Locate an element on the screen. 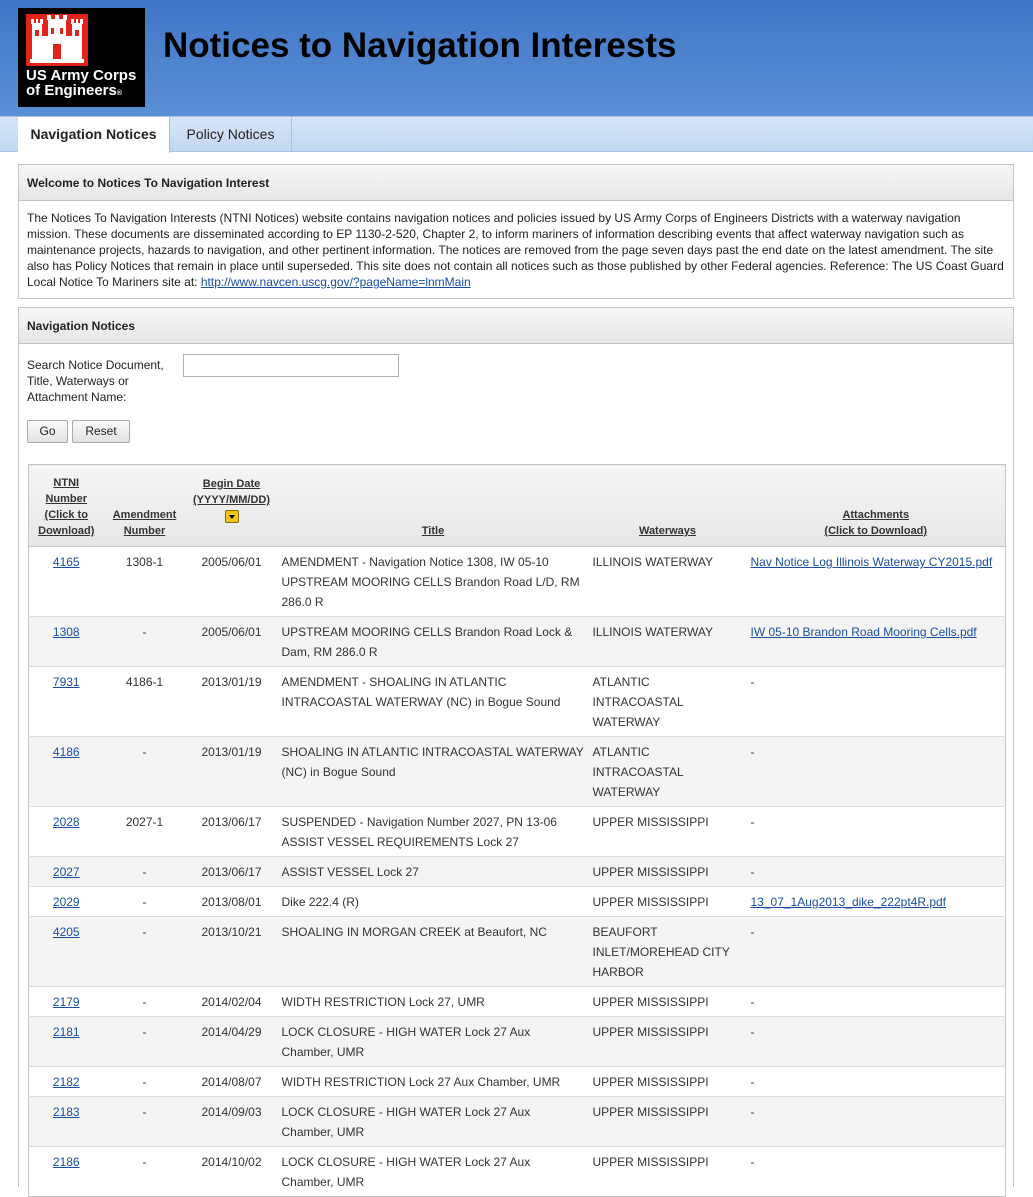 This screenshot has width=1033, height=1197. col-ntni-line4: Download) is located at coordinates (66, 531).